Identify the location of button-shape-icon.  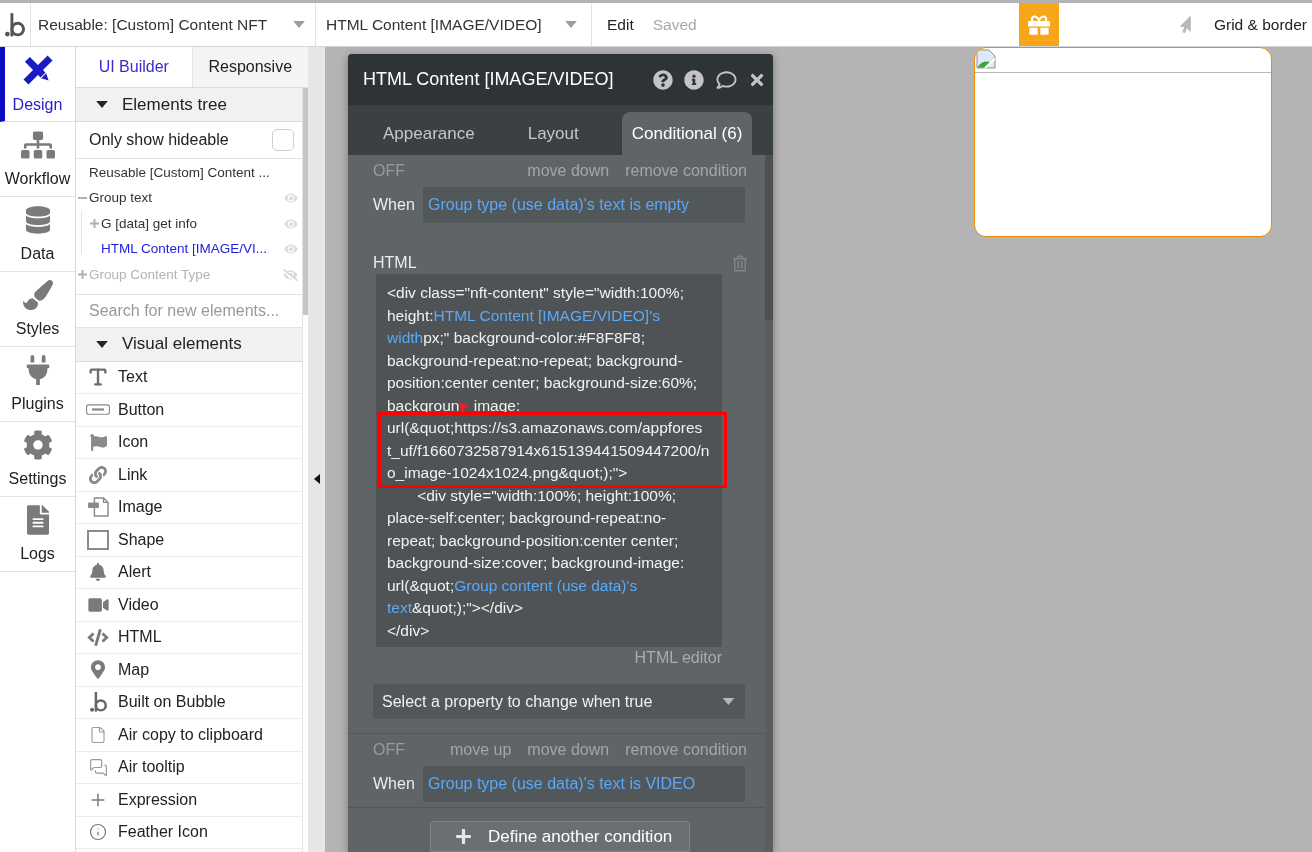
(98, 410).